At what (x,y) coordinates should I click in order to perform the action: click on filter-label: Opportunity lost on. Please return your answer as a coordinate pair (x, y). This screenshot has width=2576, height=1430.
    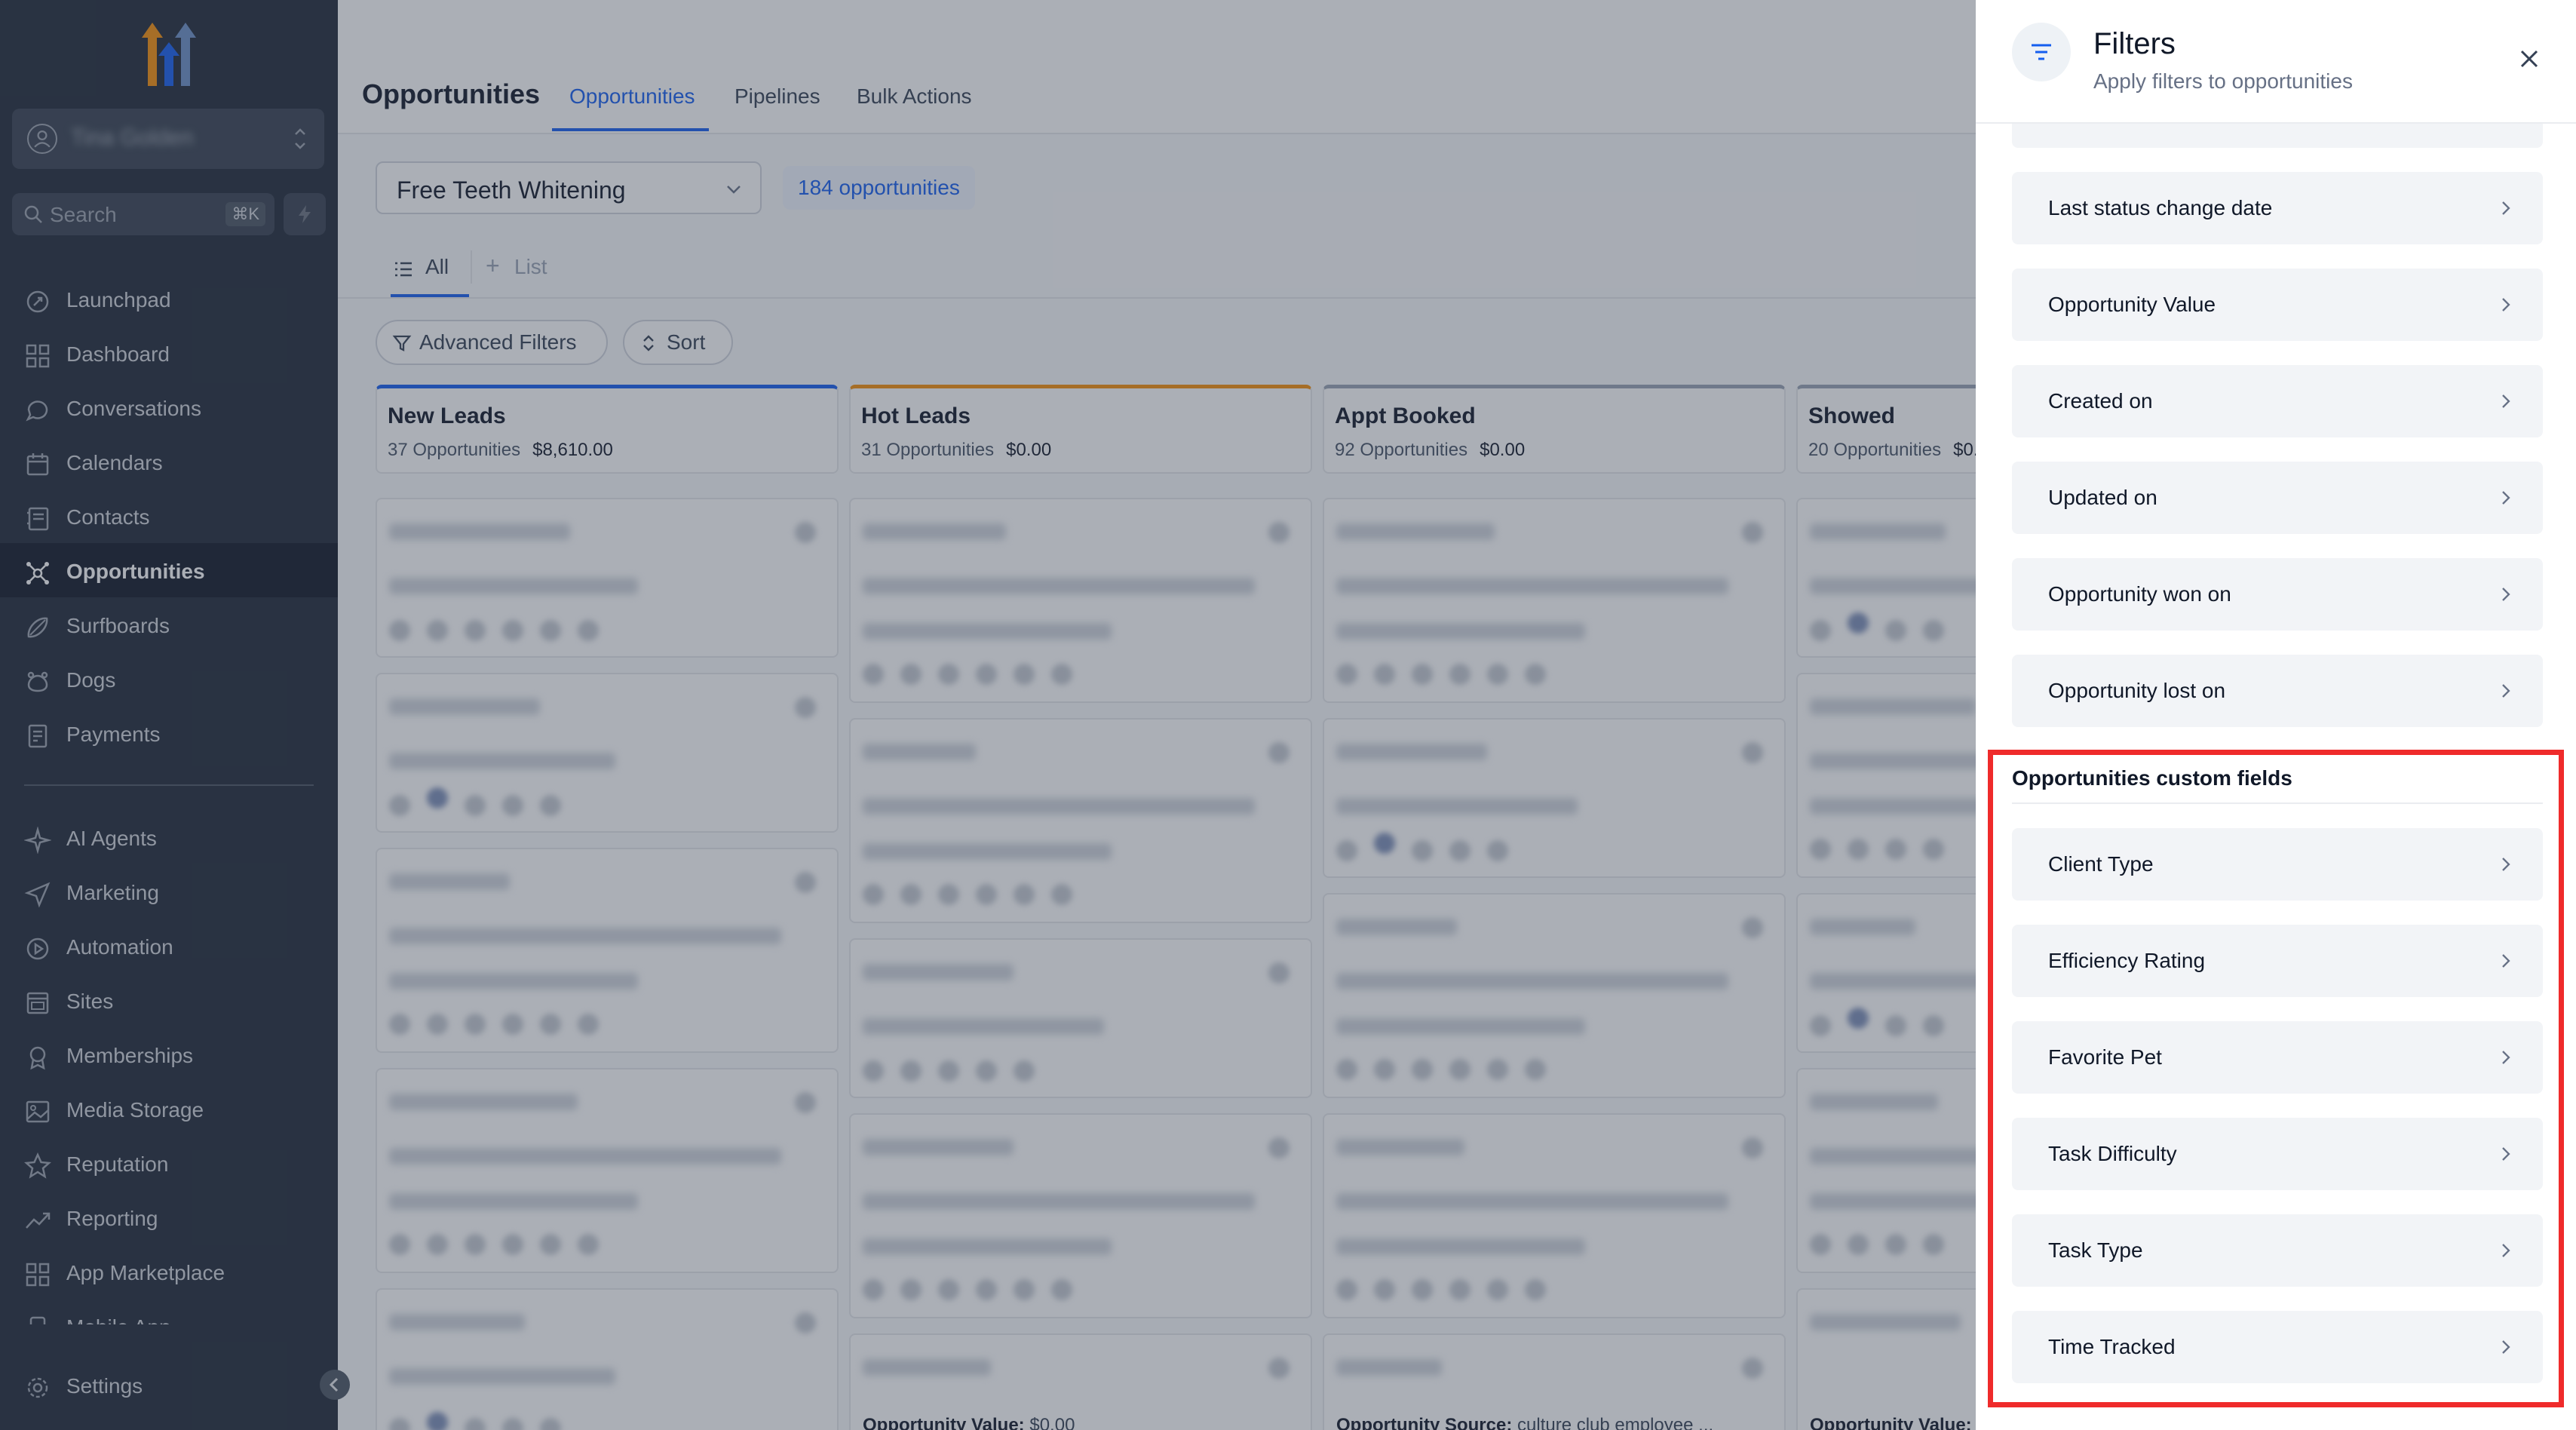
    Looking at the image, I should click on (2137, 690).